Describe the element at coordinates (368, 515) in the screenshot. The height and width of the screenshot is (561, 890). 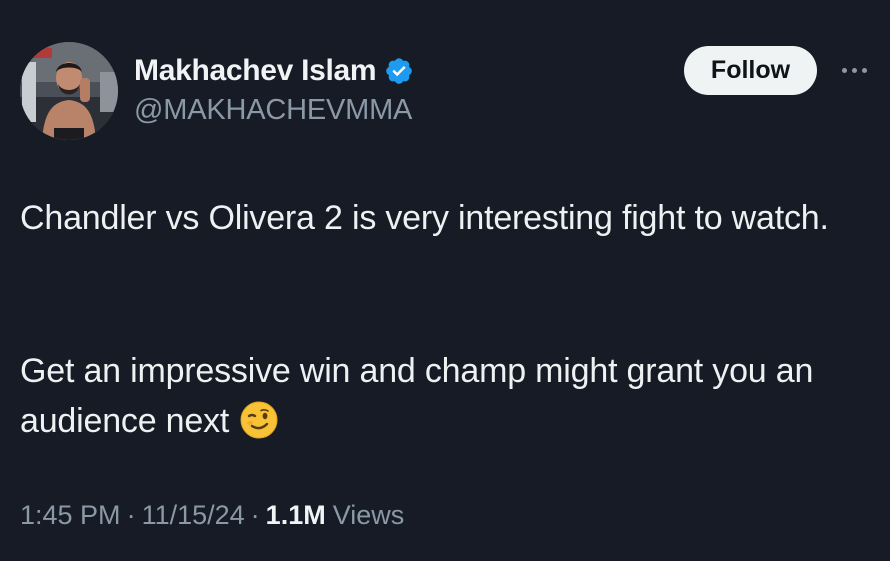
I see `views-label: Views` at that location.